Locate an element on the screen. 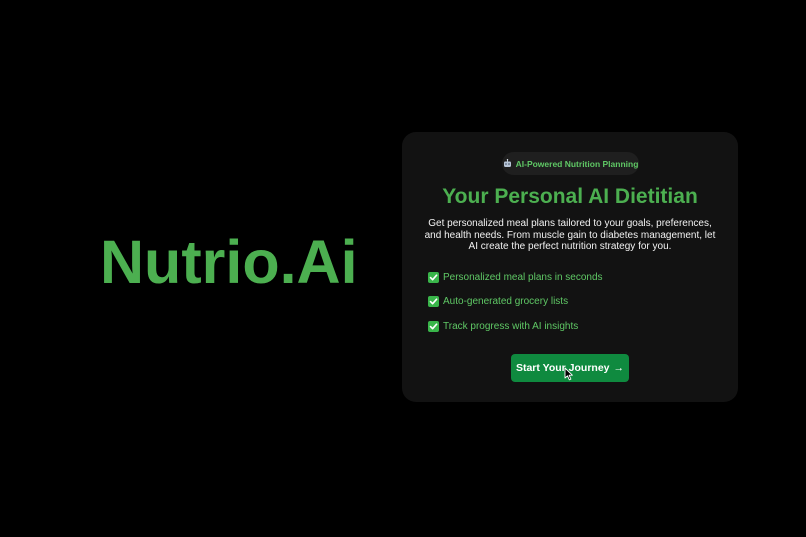 This screenshot has height=537, width=806. feature-label: Track progress with AI insights is located at coordinates (511, 326).